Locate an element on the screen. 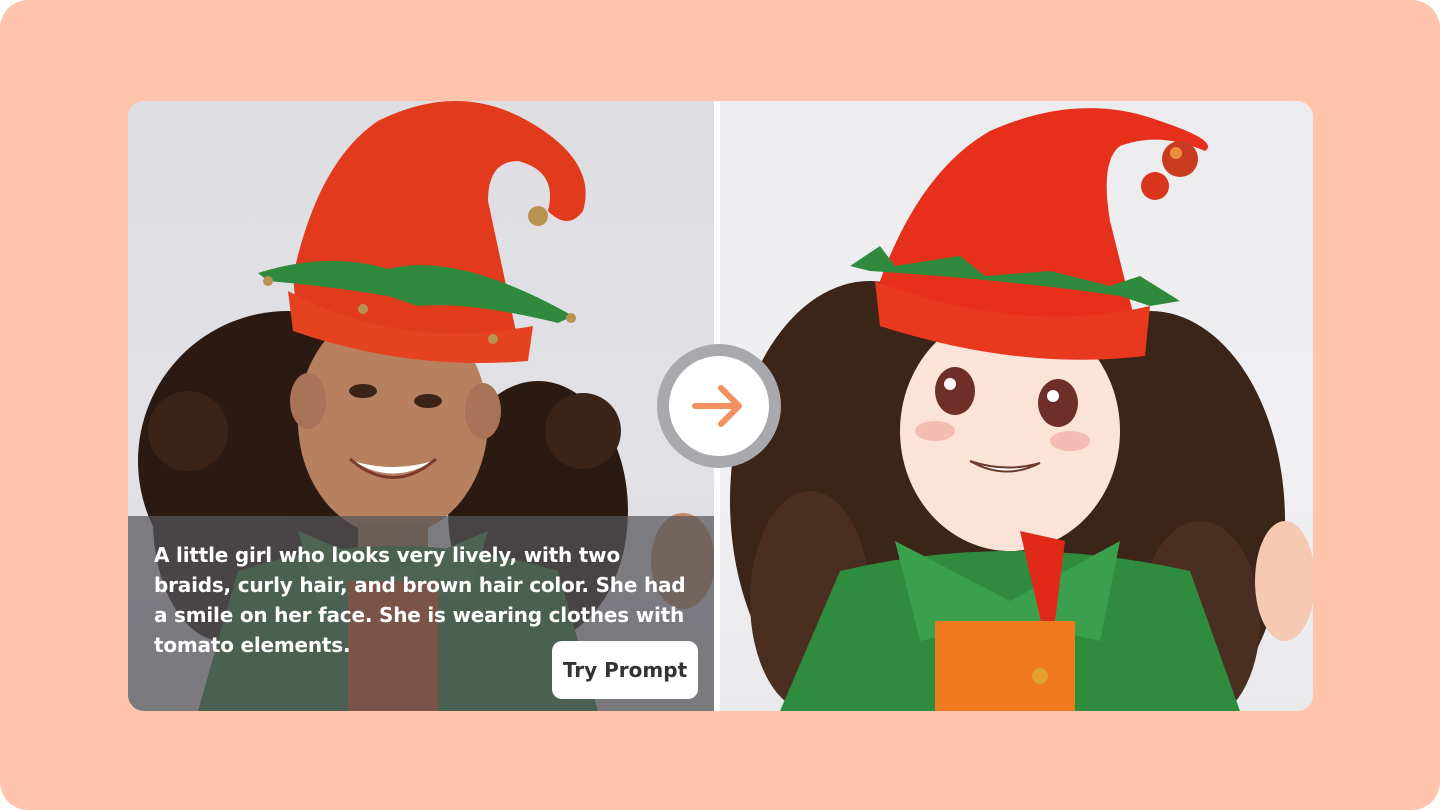 The image size is (1440, 810). arrow-right-icon is located at coordinates (717, 406).